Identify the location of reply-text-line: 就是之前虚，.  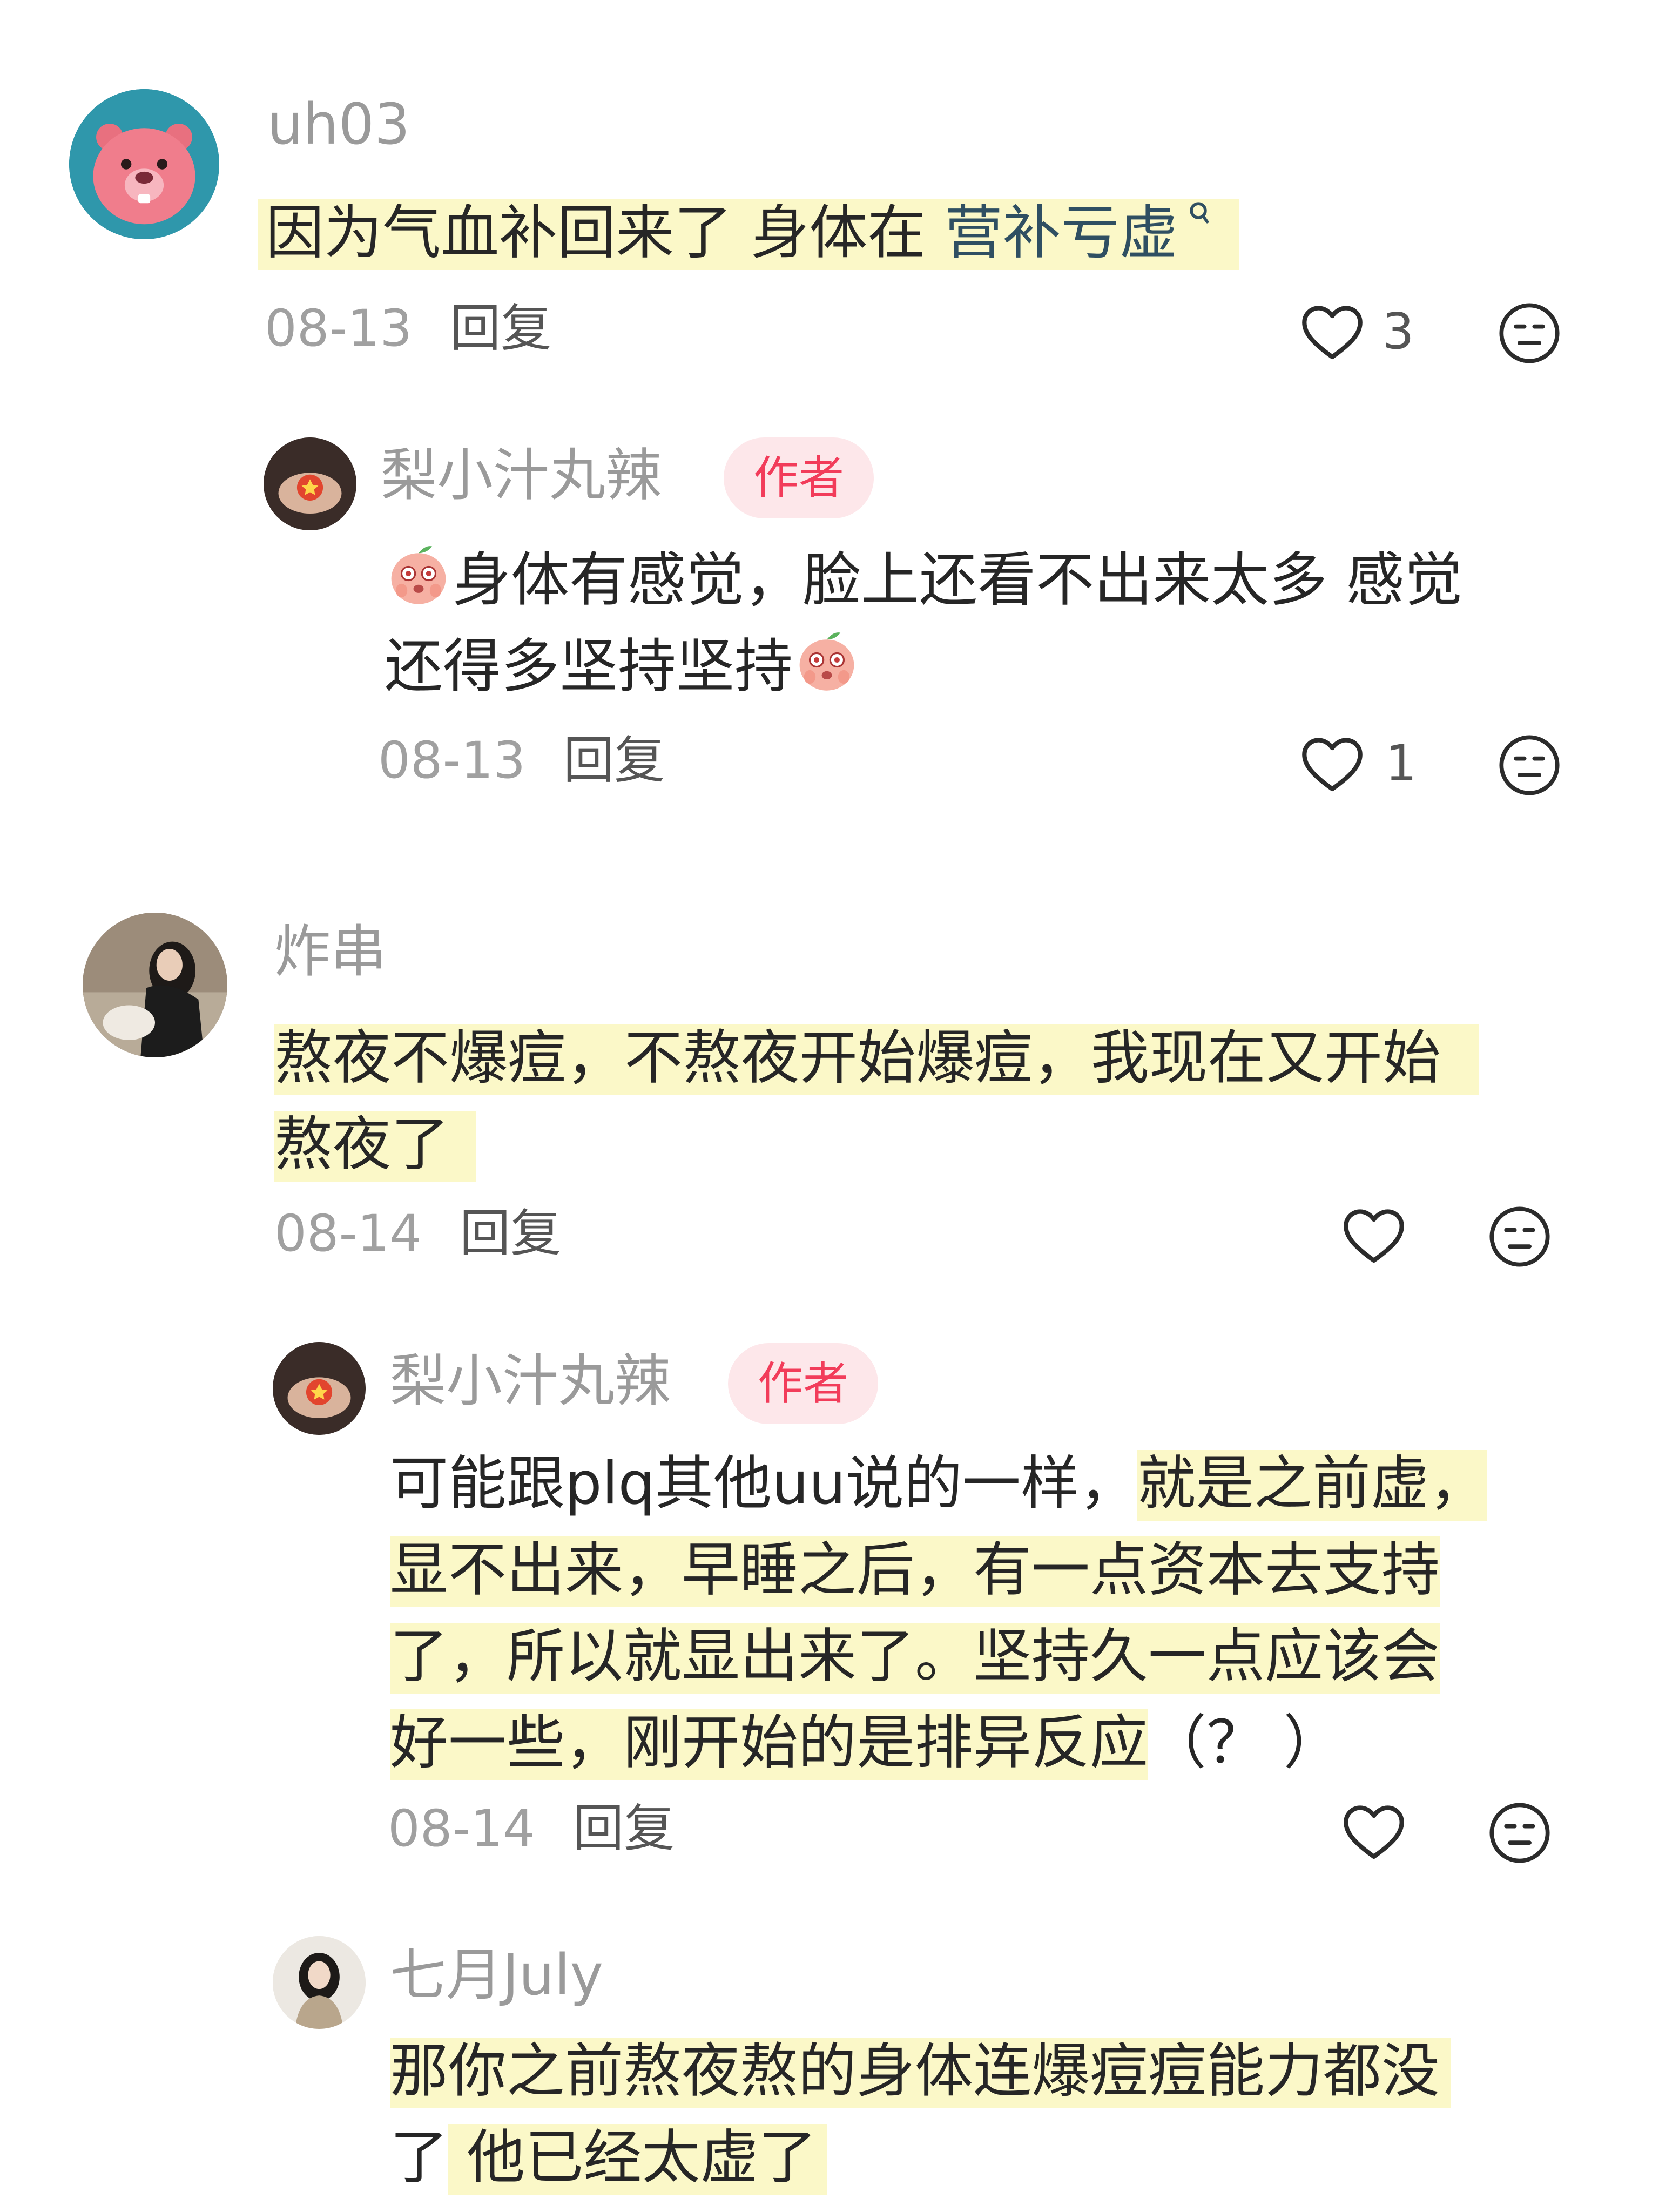
(1312, 1485).